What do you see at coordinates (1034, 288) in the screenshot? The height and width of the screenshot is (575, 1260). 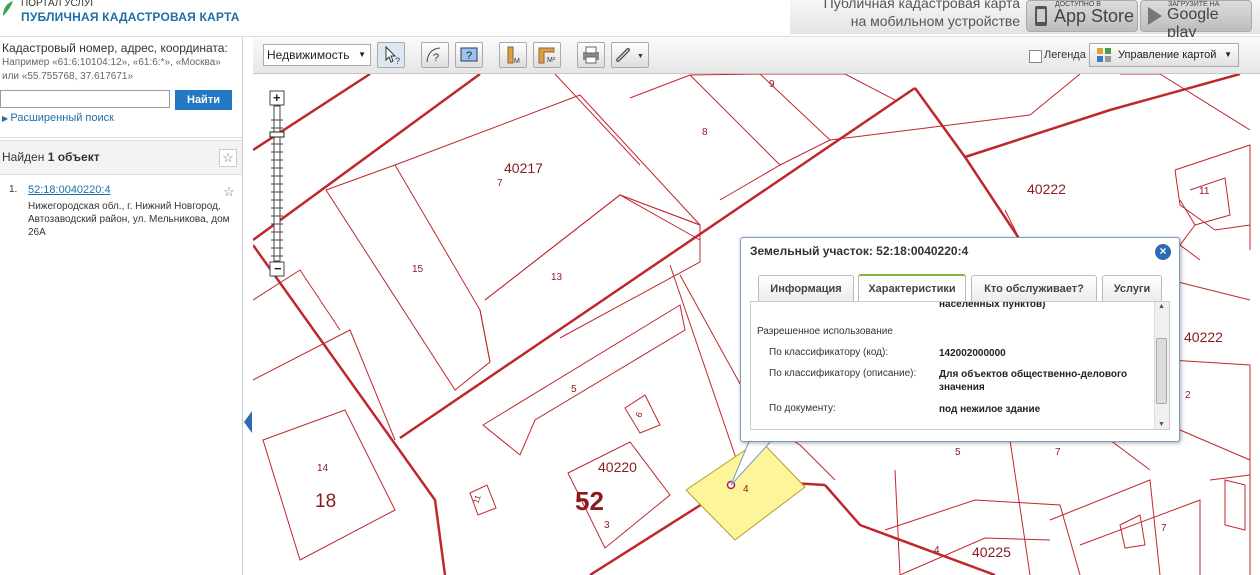 I see `tab-who-serves: Кто обслуживает?` at bounding box center [1034, 288].